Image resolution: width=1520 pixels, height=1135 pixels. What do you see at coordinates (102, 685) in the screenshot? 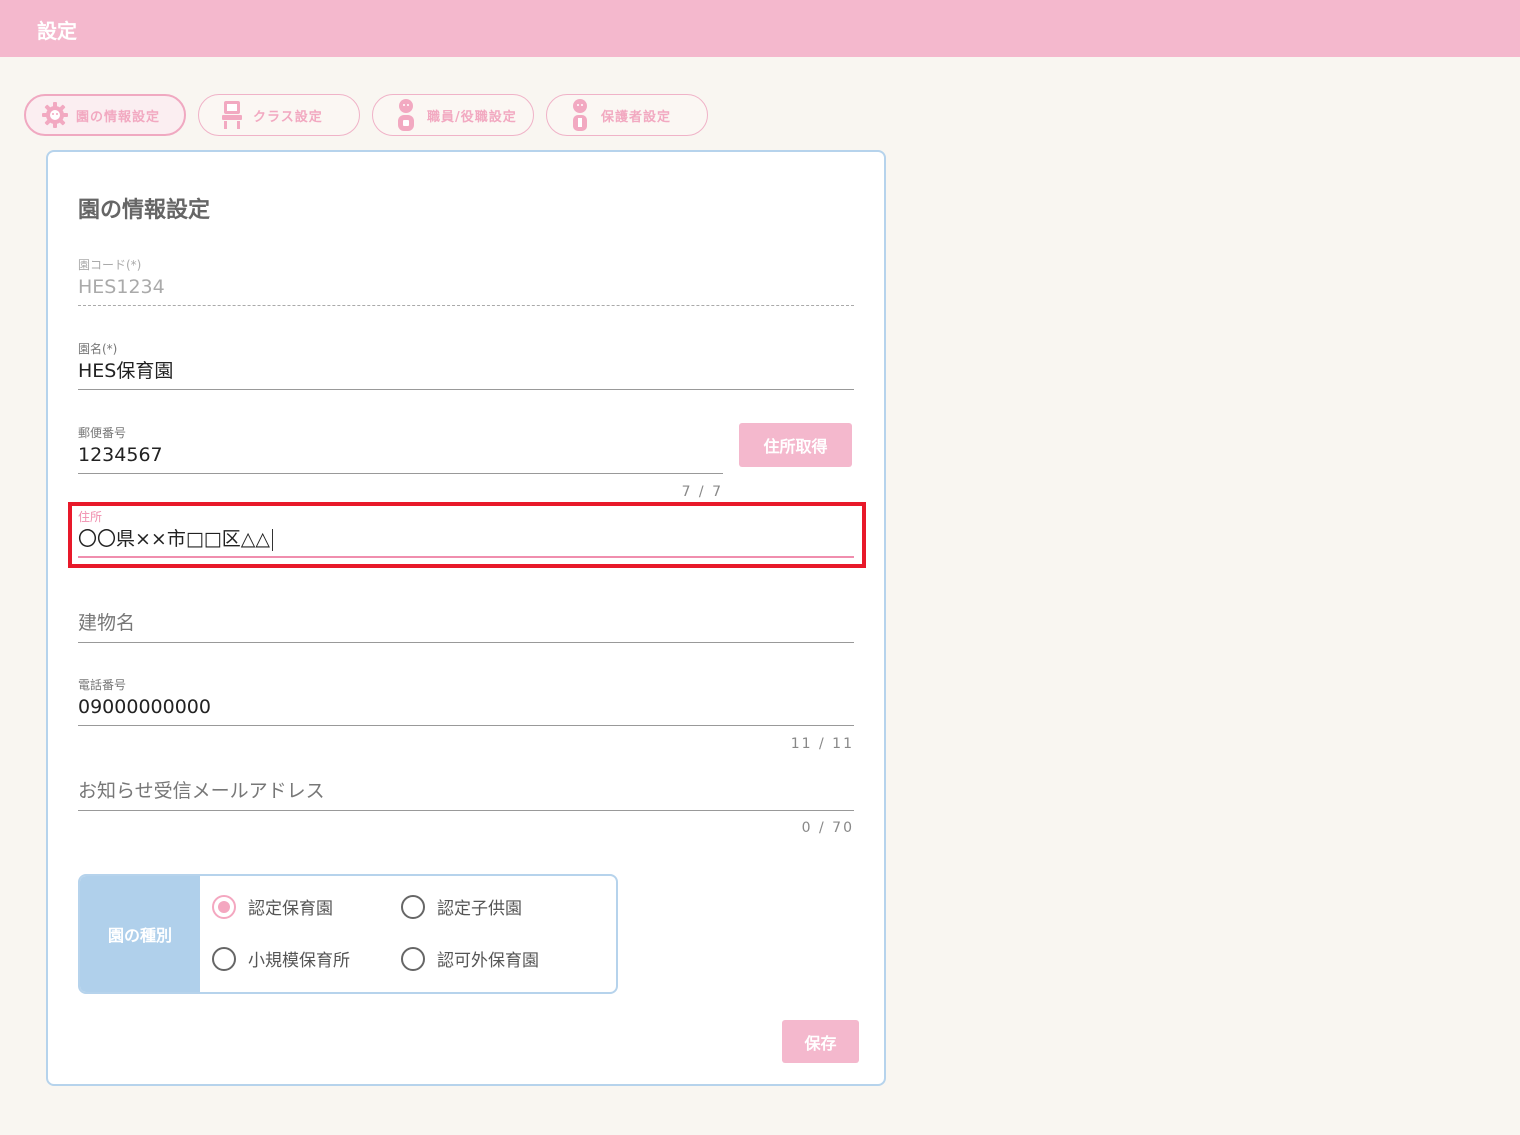
I see `phone-label: 電話番号` at bounding box center [102, 685].